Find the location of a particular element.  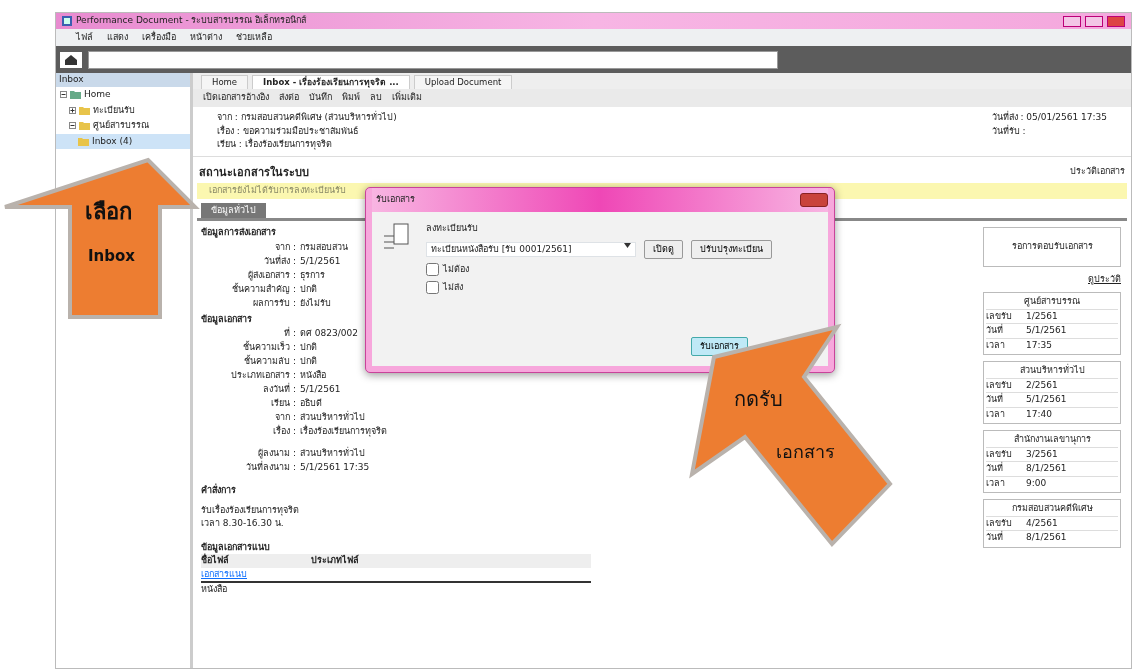

header-field: วันที่รับ : is located at coordinates (1049, 131).